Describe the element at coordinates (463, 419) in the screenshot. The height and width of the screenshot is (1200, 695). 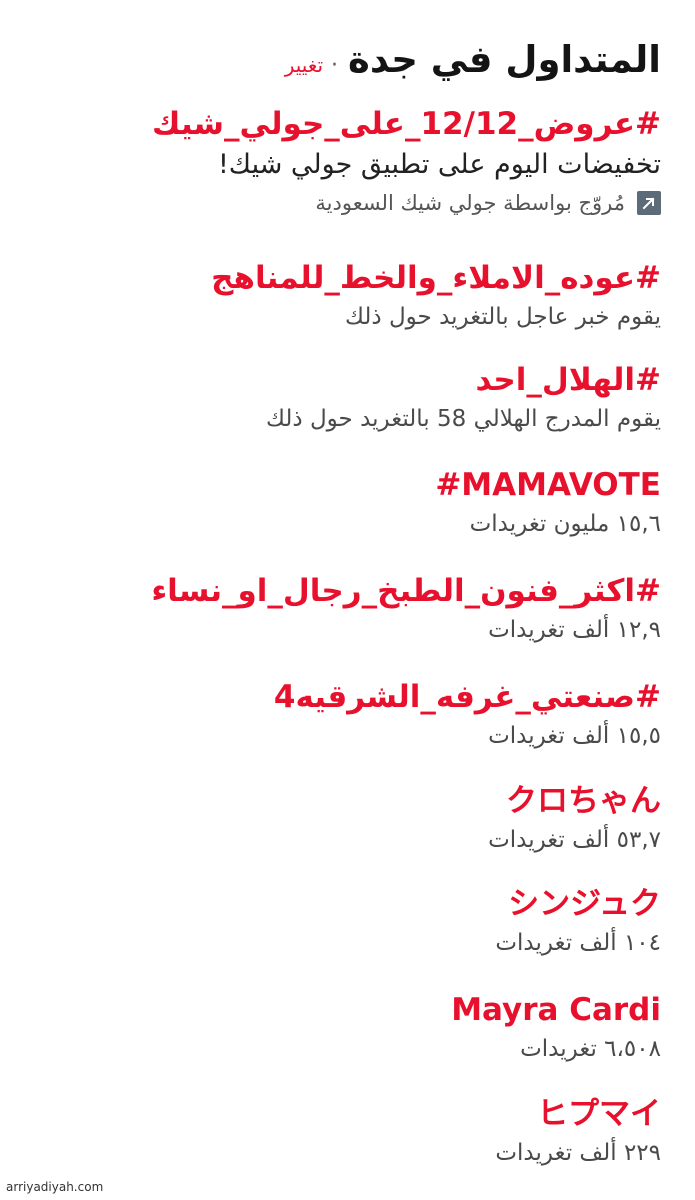
I see `trend-description: يقوم المدرج الهلالي 58 بالتغريد حول ذلك` at that location.